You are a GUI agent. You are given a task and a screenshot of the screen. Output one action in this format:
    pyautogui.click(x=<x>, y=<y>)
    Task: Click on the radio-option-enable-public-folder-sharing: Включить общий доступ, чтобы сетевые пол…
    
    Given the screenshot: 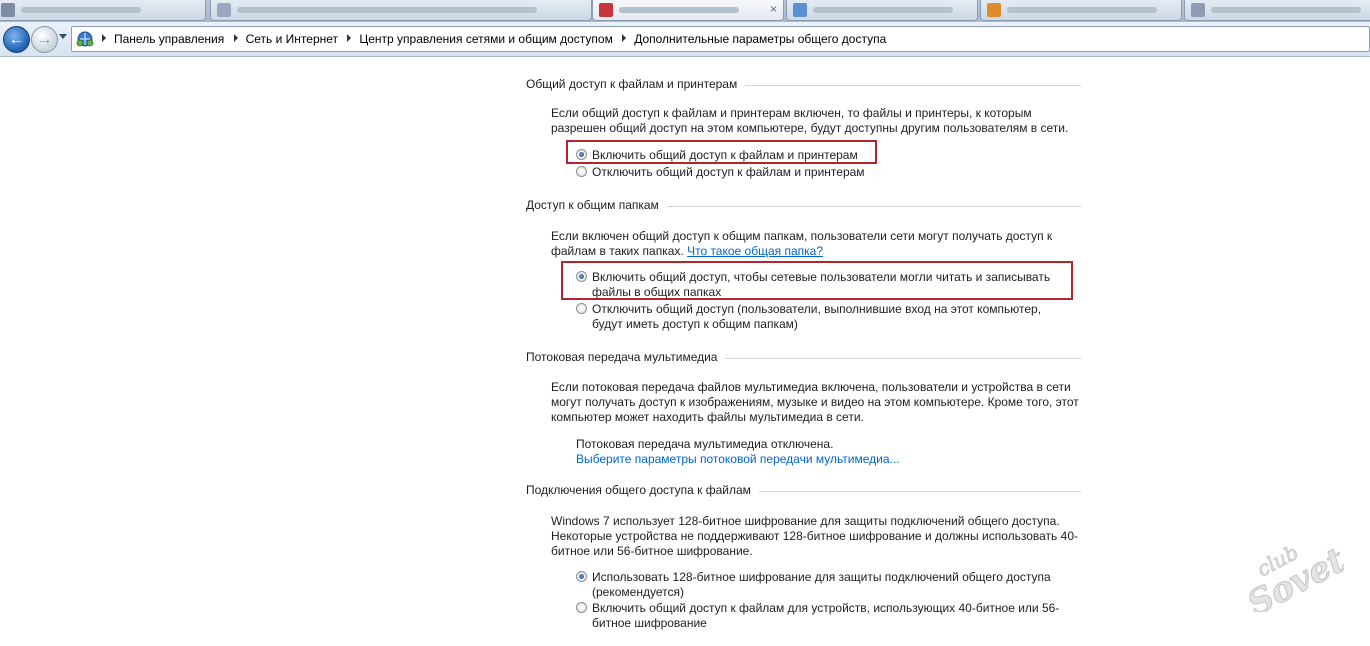 What is the action you would take?
    pyautogui.click(x=826, y=285)
    